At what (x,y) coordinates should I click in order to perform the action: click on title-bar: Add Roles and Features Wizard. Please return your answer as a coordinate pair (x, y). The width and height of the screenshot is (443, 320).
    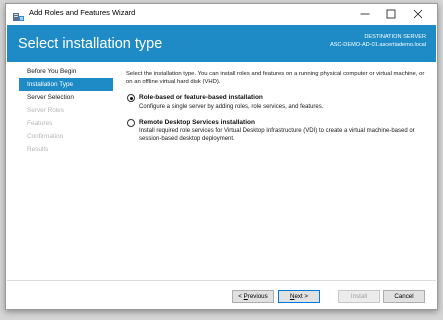
    Looking at the image, I should click on (221, 14).